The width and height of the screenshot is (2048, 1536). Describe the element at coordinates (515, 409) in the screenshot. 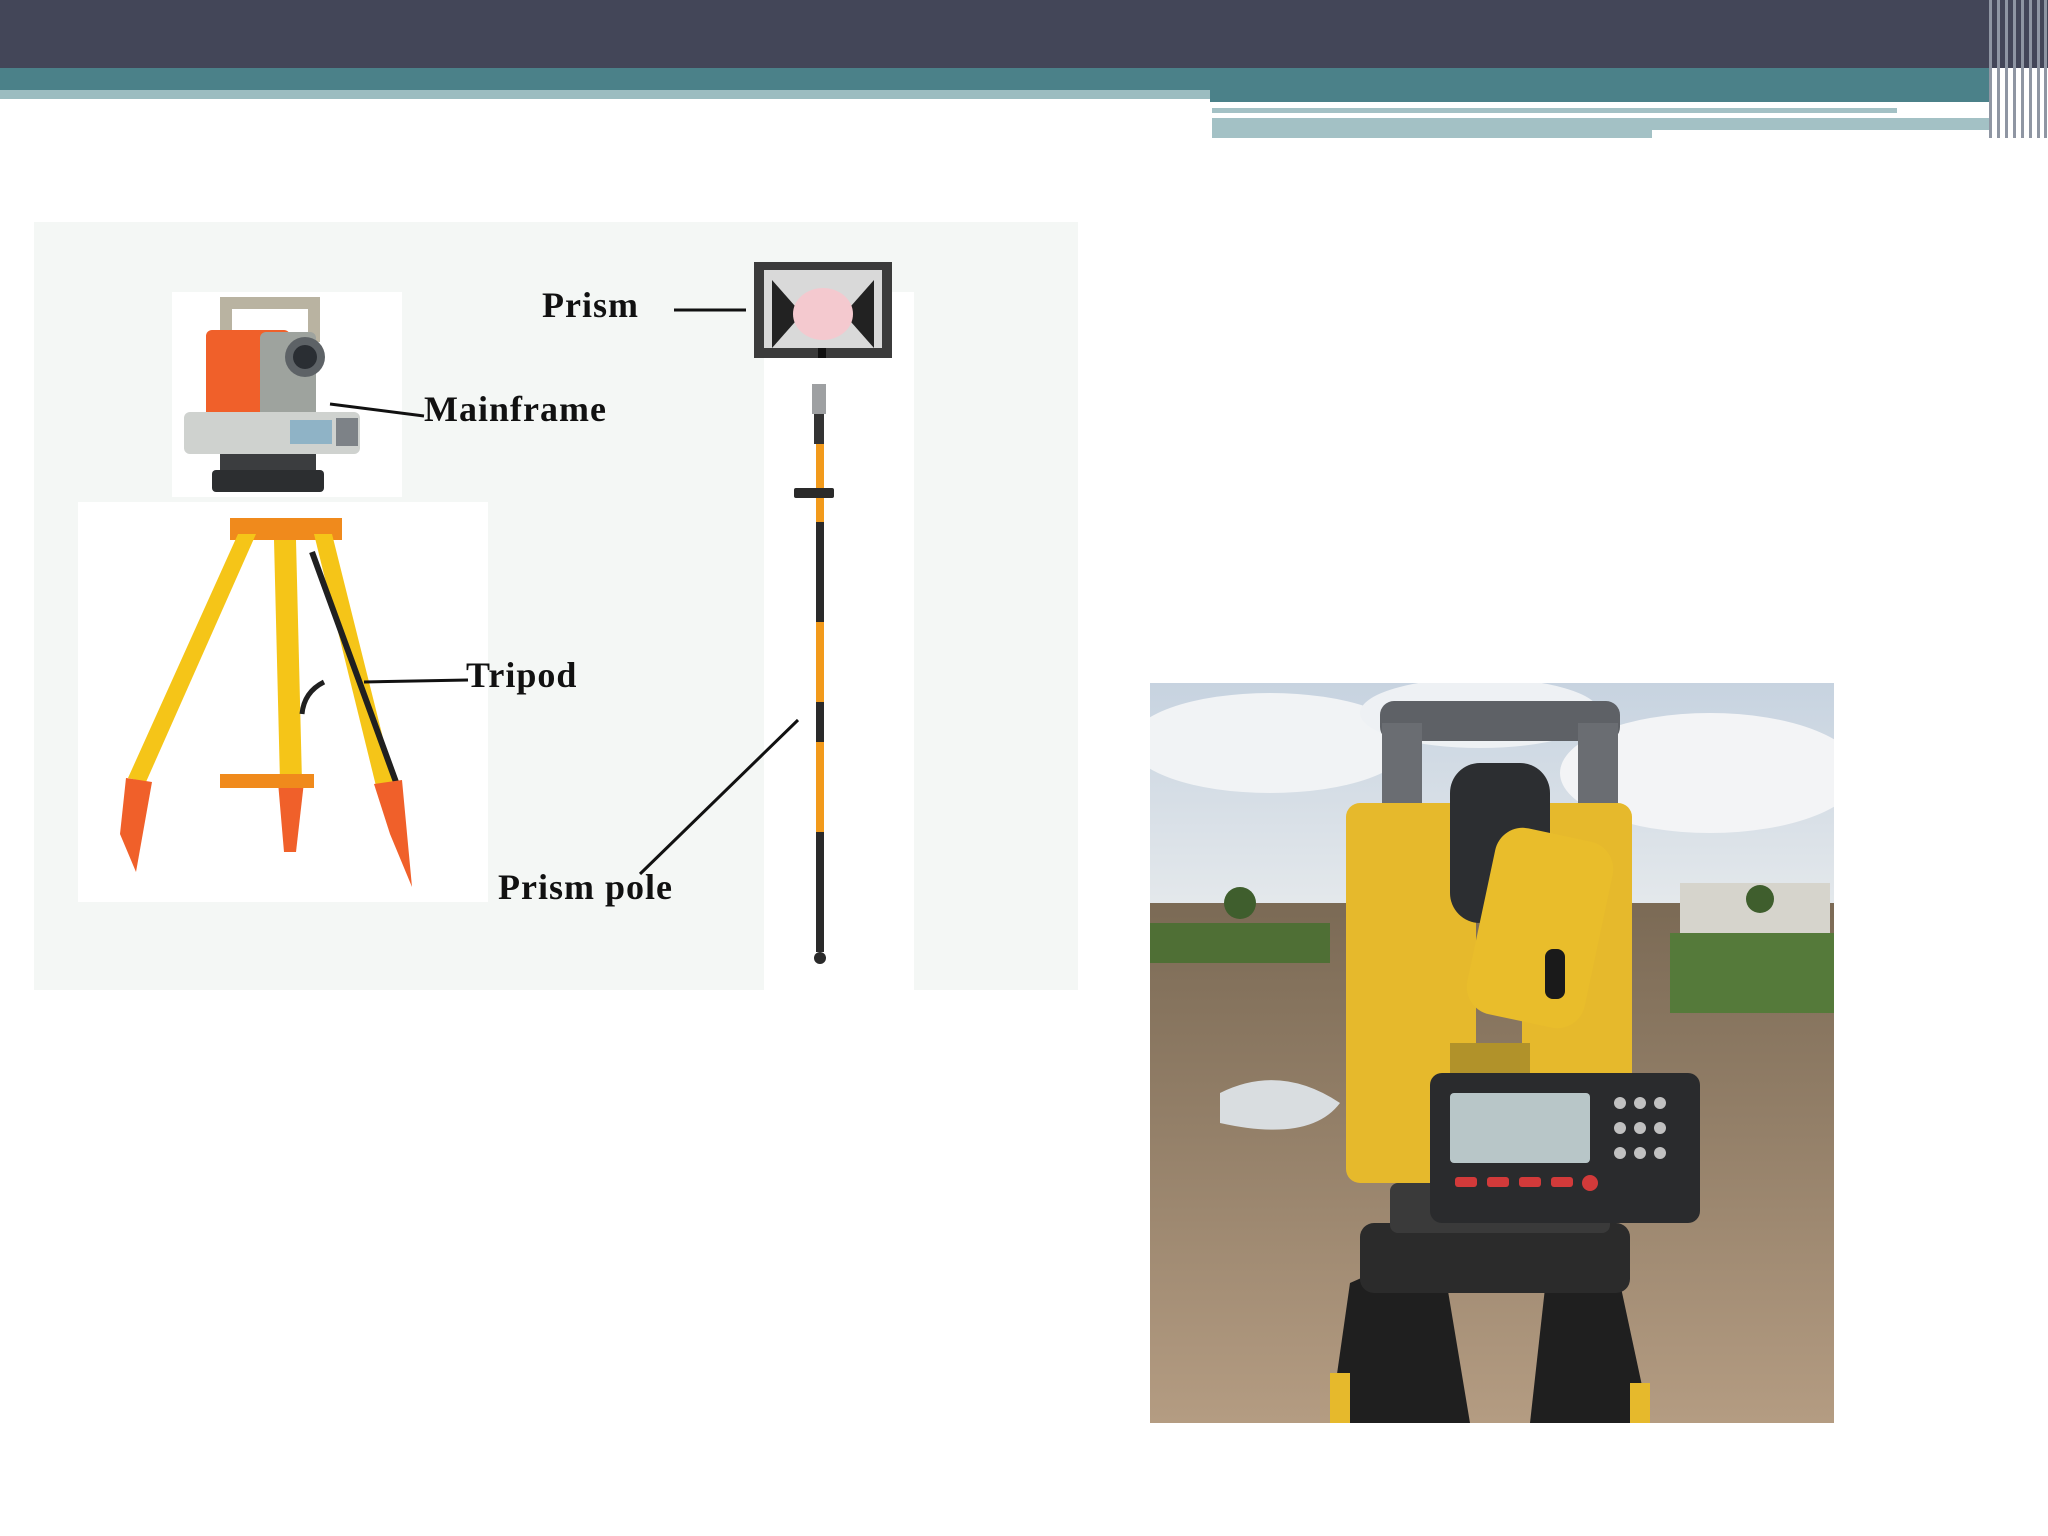

I see `mainframe-label: Mainframe` at that location.